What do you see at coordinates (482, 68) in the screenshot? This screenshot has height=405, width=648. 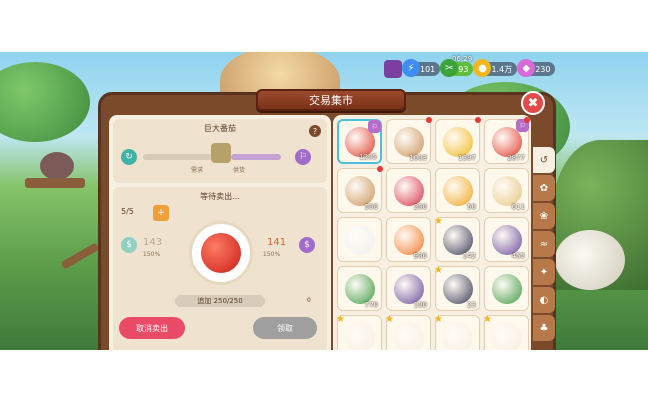 I see `coin-icon: ●` at bounding box center [482, 68].